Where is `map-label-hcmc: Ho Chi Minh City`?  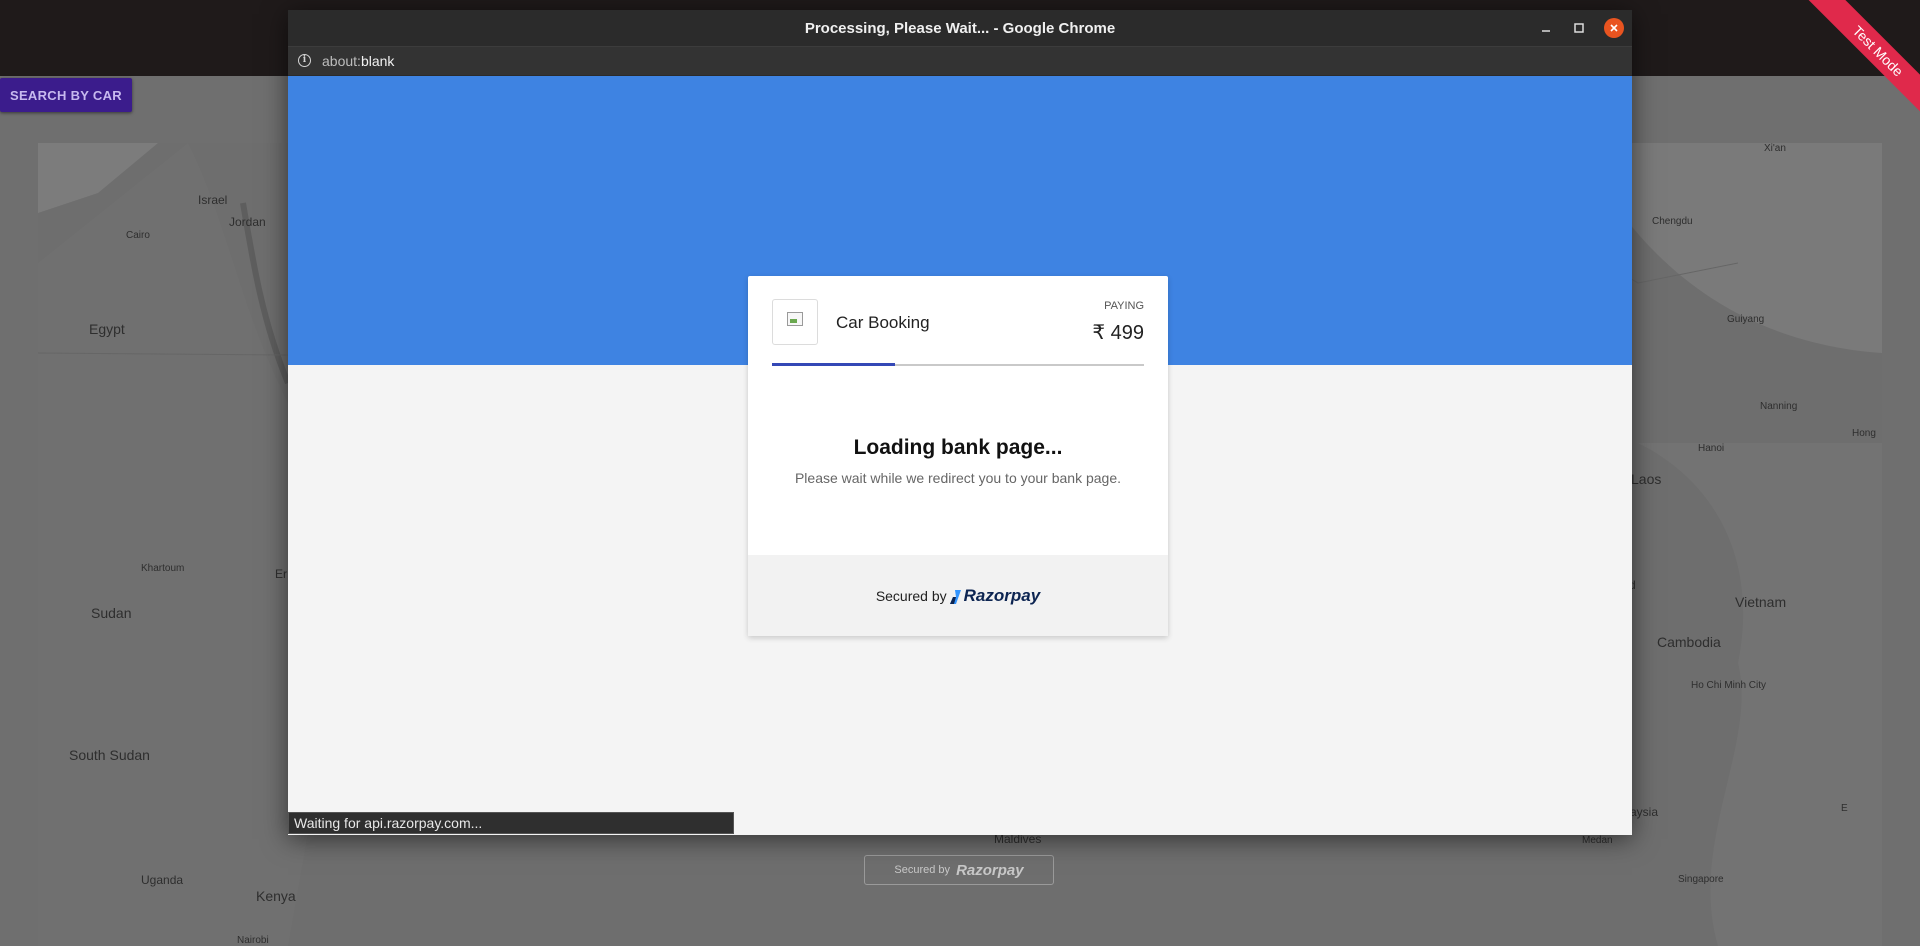
map-label-hcmc: Ho Chi Minh City is located at coordinates (1729, 685).